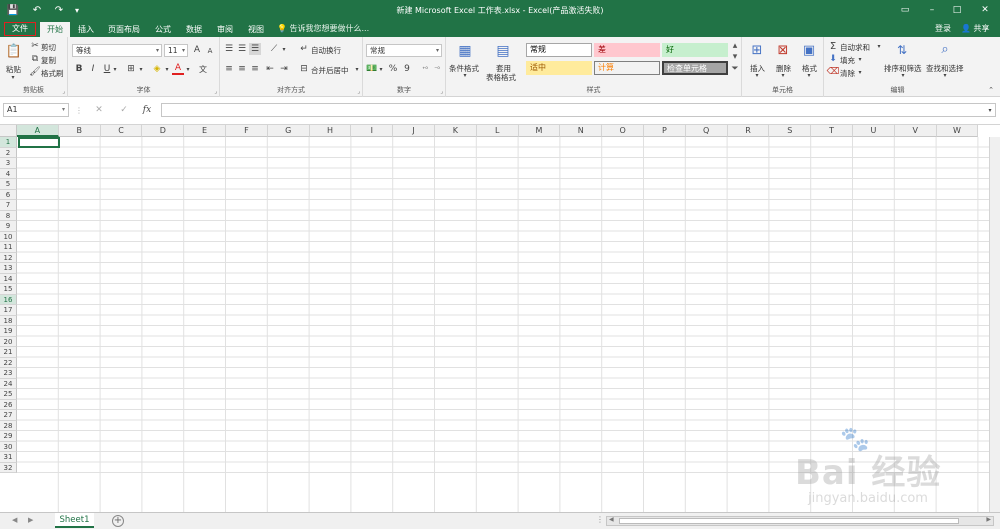 This screenshot has height=529, width=1000. Describe the element at coordinates (623, 131) in the screenshot. I see `column-header: O` at that location.